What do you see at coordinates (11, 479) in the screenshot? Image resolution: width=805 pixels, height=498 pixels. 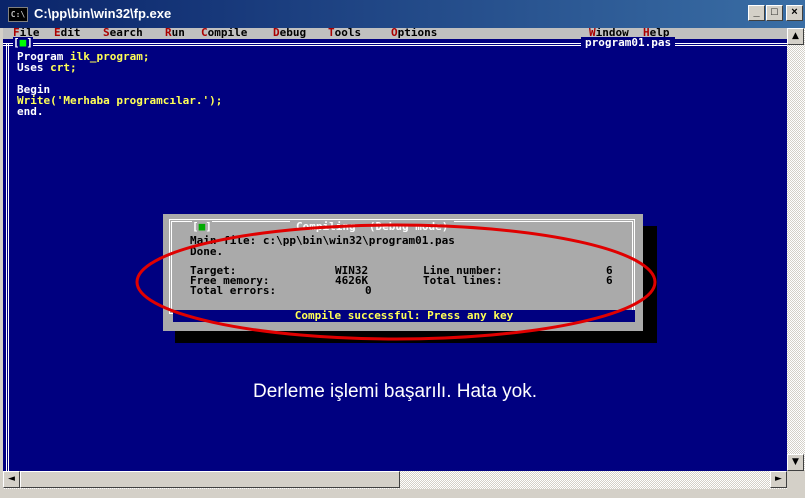 I see `scroll-left-button: ◄` at bounding box center [11, 479].